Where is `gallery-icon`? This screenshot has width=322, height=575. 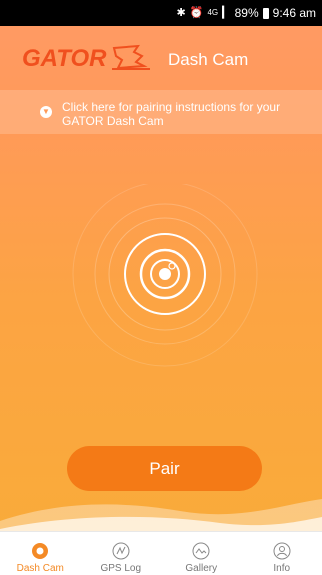 gallery-icon is located at coordinates (201, 551).